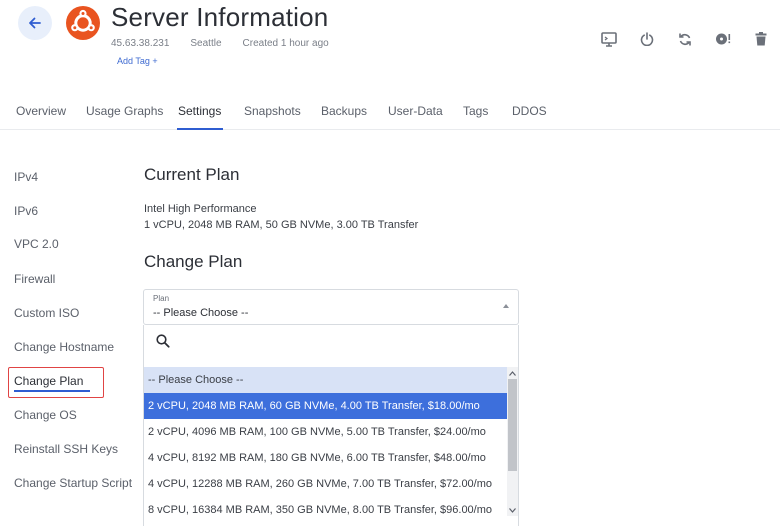 The width and height of the screenshot is (780, 526). I want to click on plan-search-row, so click(331, 346).